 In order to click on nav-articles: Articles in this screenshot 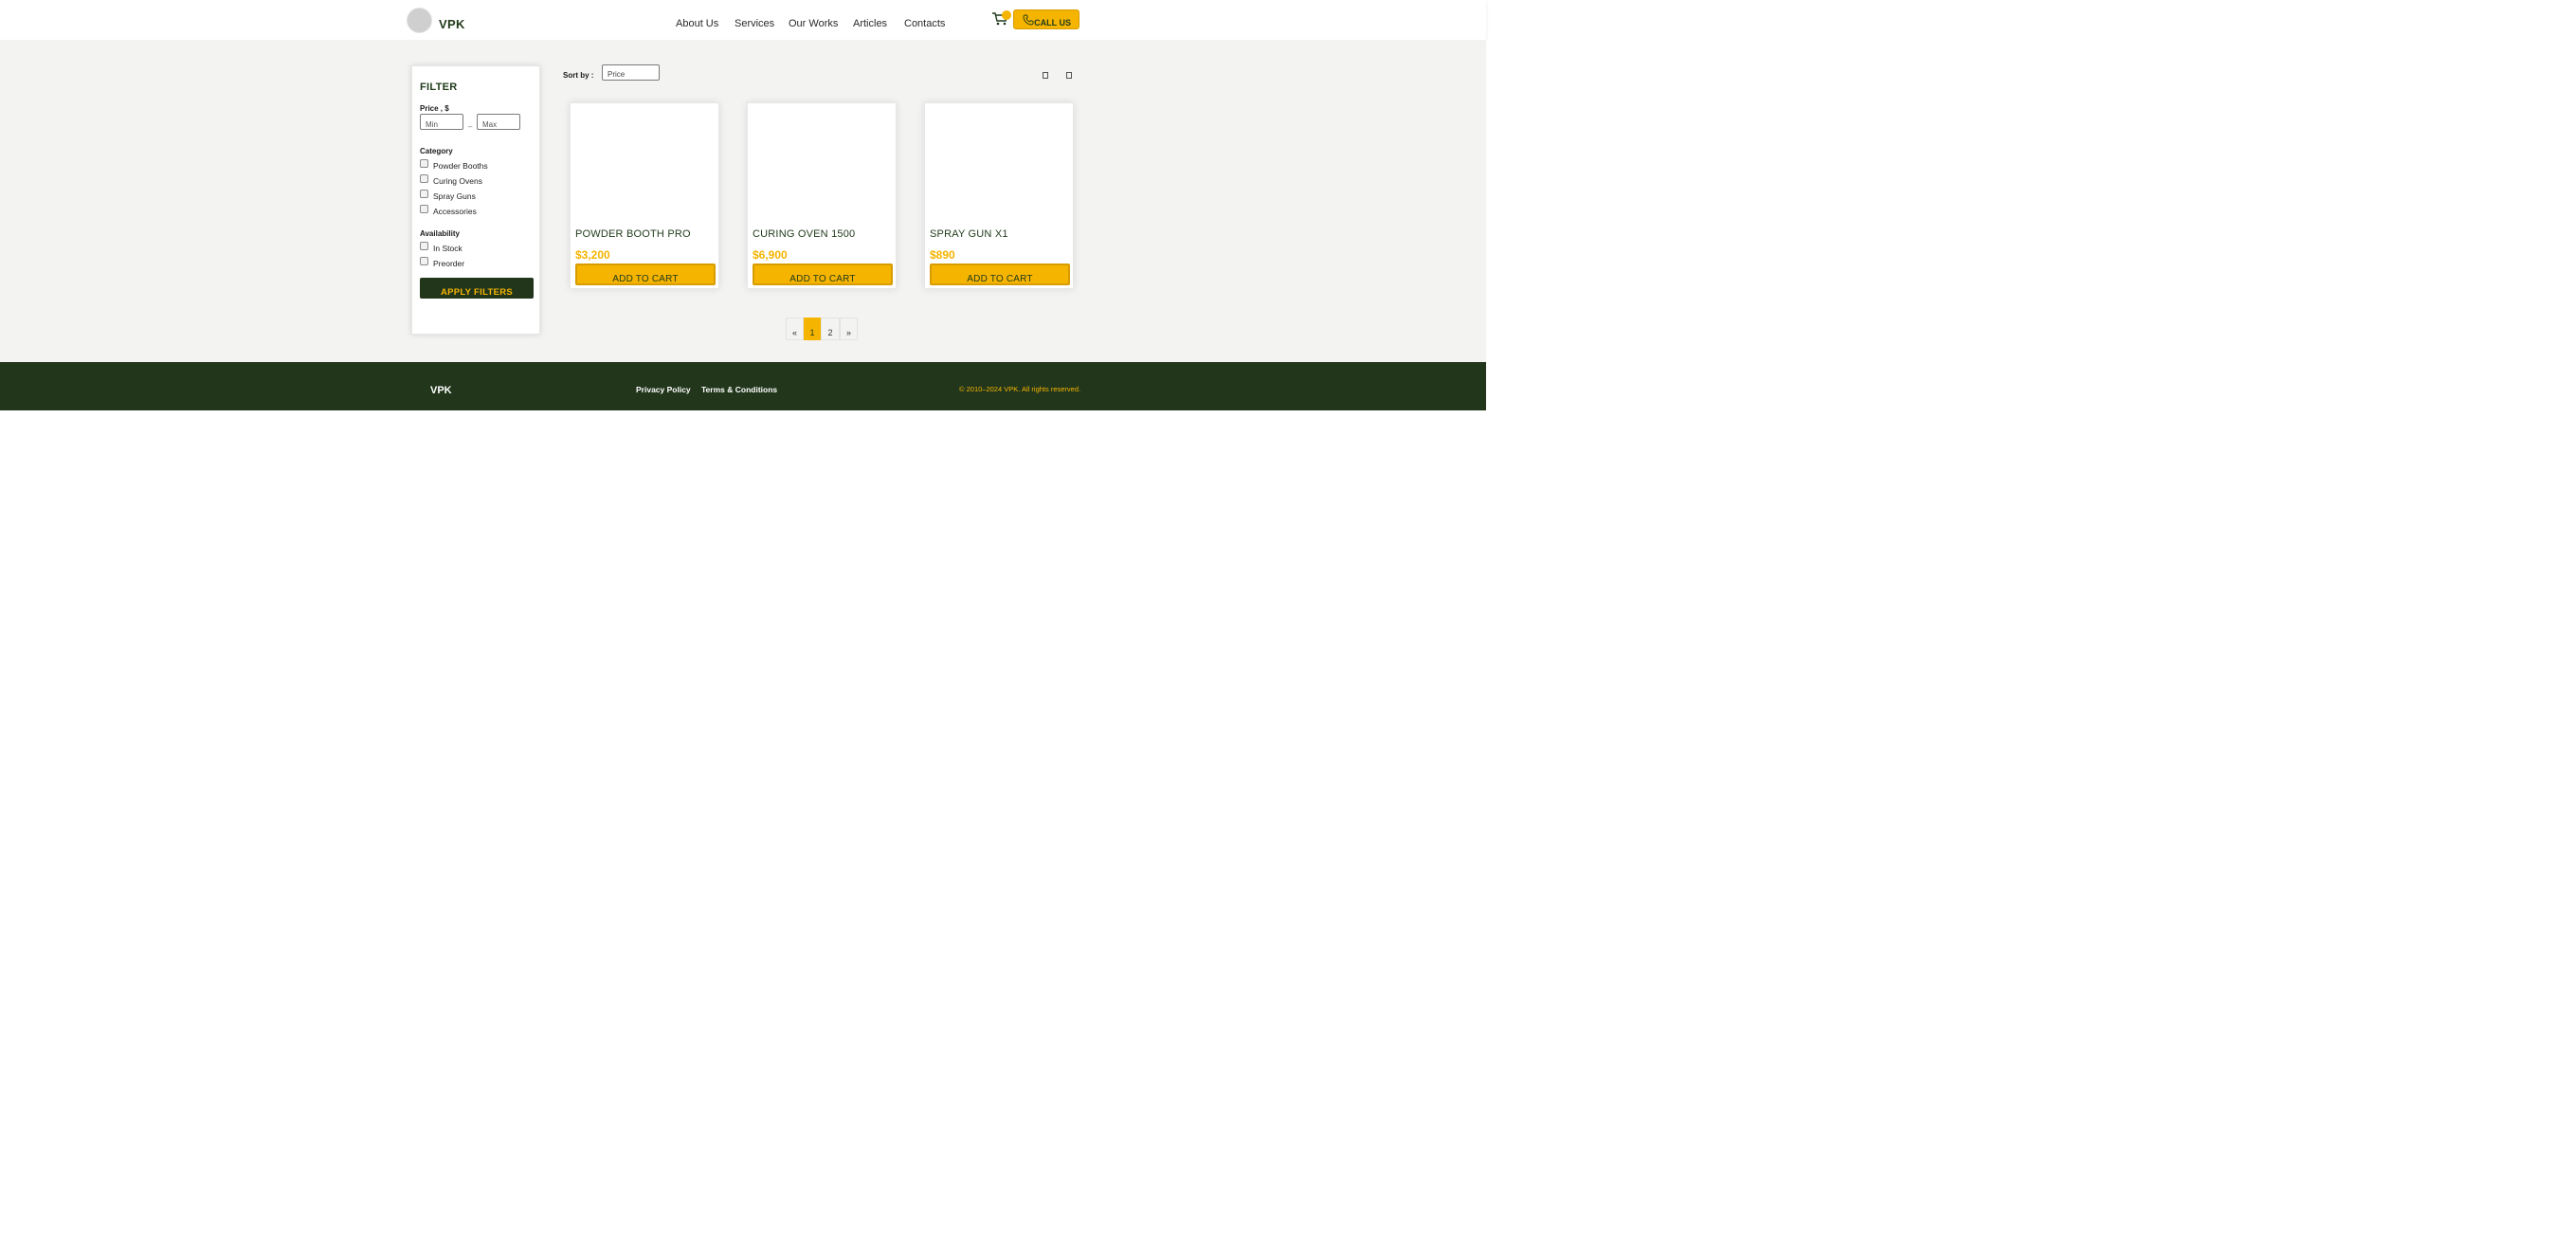, I will do `click(870, 23)`.